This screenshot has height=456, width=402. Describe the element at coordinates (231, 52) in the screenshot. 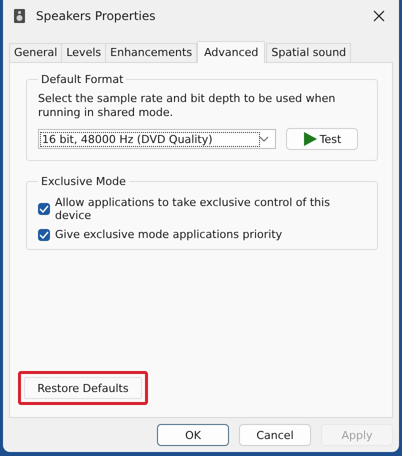

I see `tab: Advanced` at that location.